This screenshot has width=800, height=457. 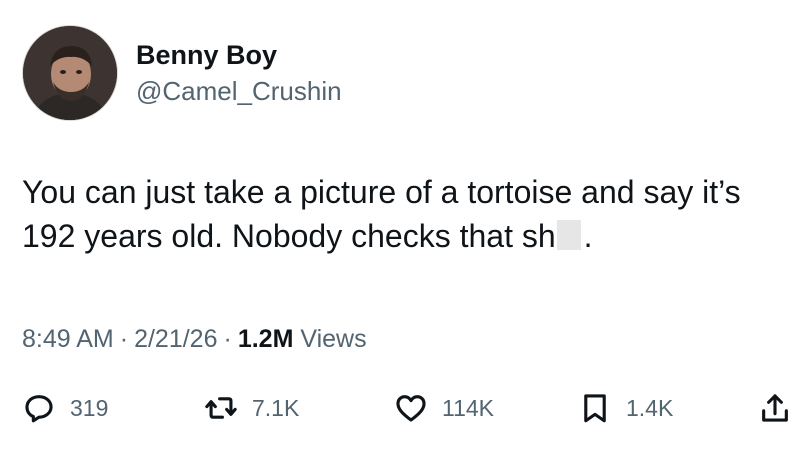 What do you see at coordinates (650, 407) in the screenshot?
I see `bookmark-count: 1.4K` at bounding box center [650, 407].